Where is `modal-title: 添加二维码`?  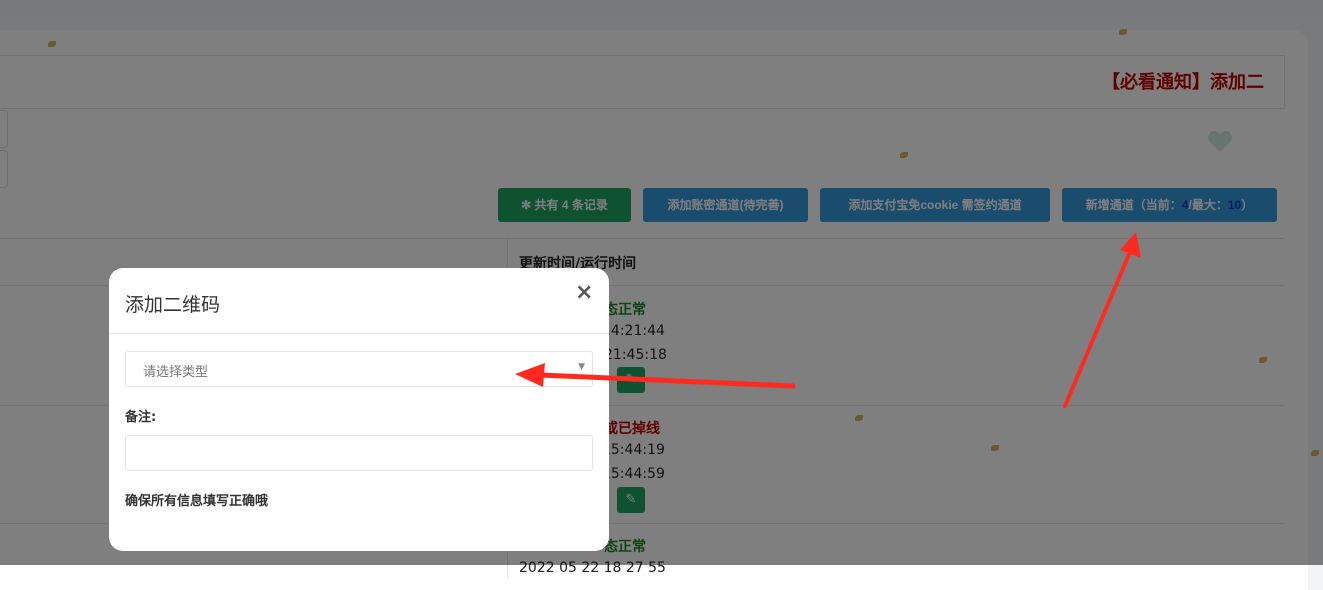 modal-title: 添加二维码 is located at coordinates (173, 305).